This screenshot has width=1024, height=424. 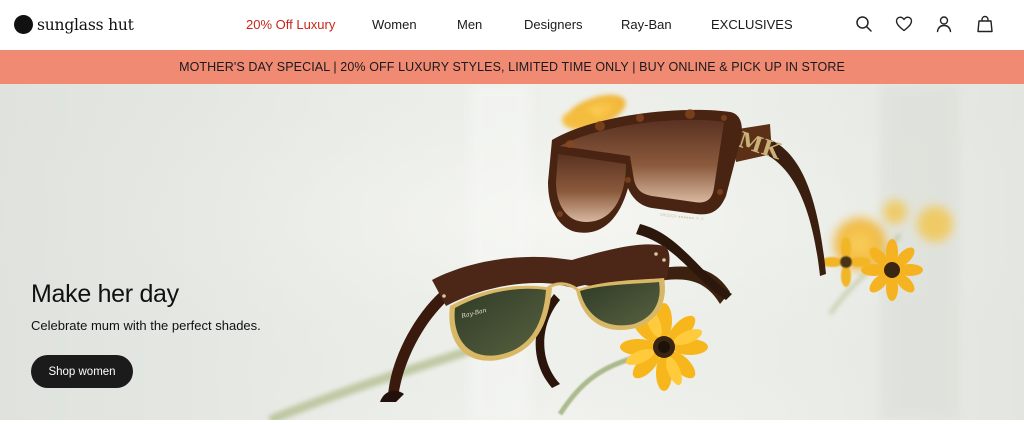 I want to click on shop-women-button: Shop women, so click(x=82, y=371).